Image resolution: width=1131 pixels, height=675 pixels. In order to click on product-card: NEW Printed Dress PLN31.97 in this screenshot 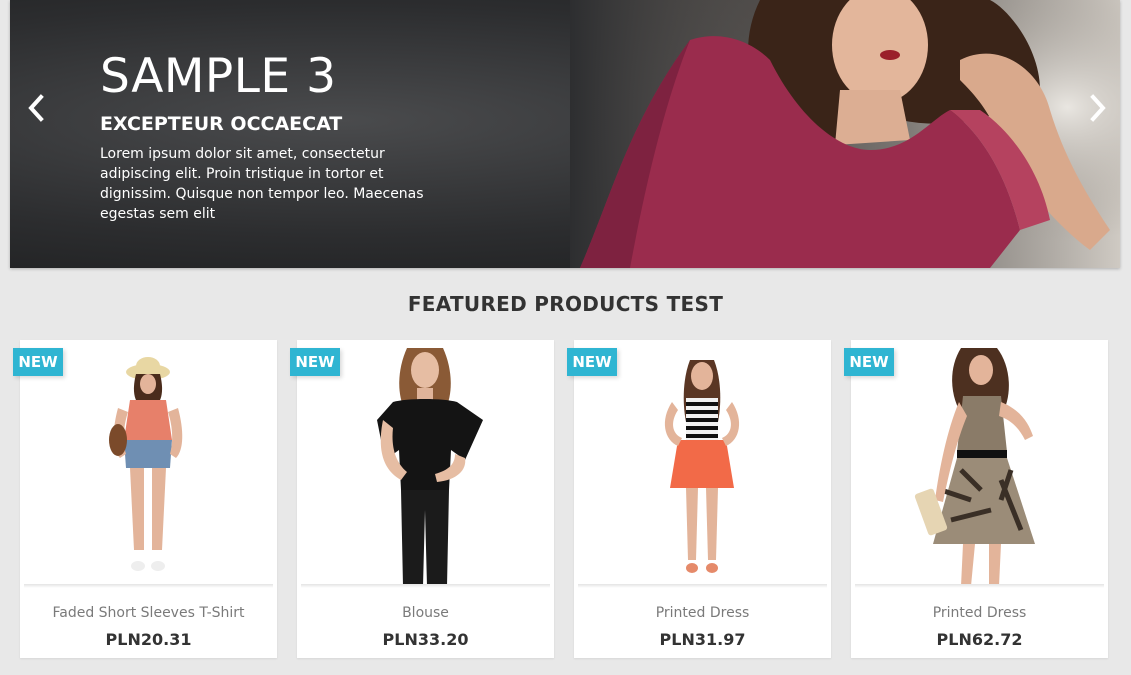, I will do `click(699, 499)`.